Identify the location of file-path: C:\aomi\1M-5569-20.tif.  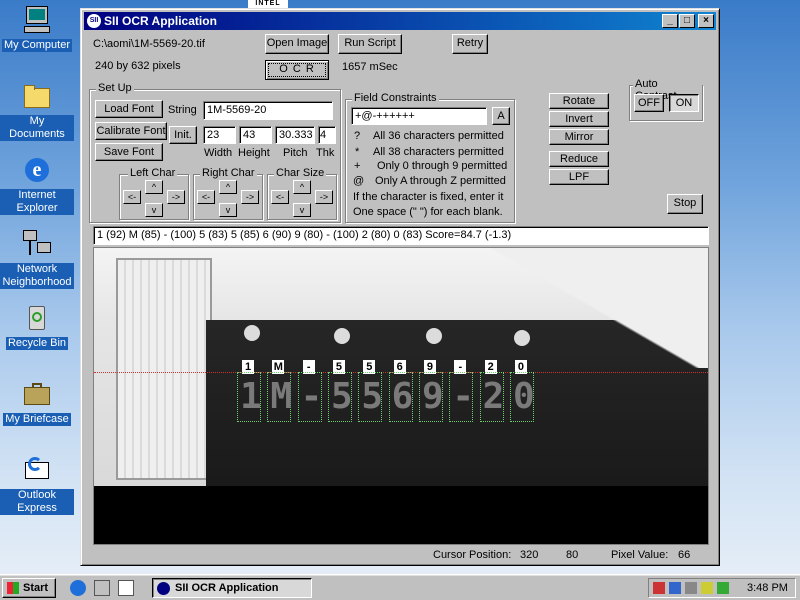
(149, 44).